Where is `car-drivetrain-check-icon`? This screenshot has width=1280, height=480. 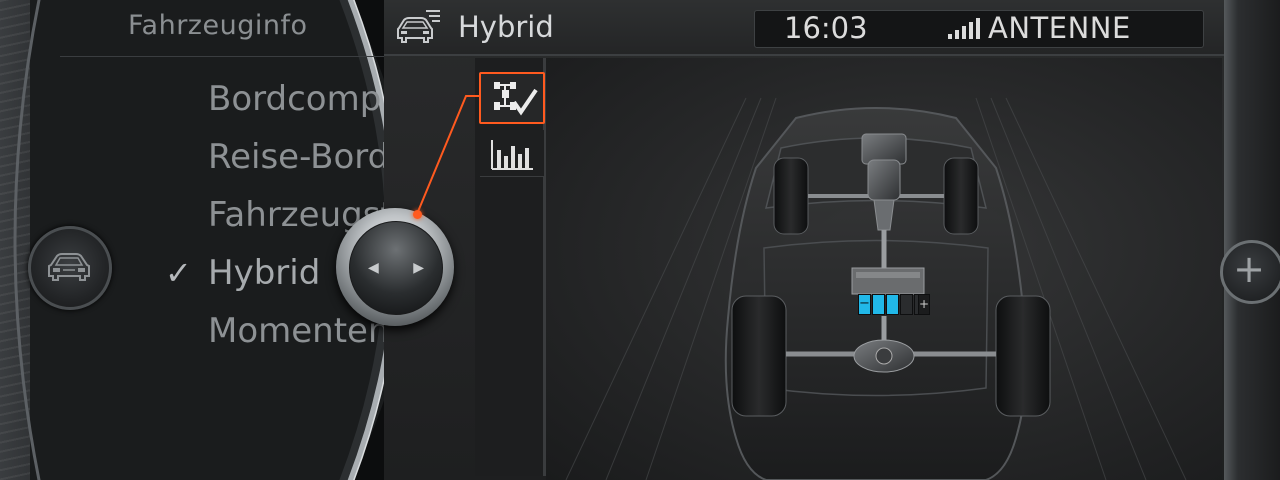
car-drivetrain-check-icon is located at coordinates (516, 99).